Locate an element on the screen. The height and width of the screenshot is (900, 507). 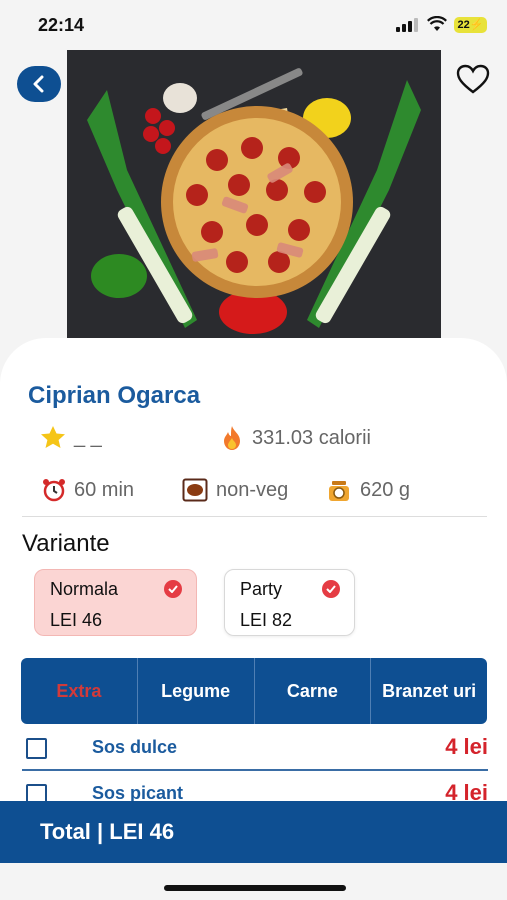
tab-extra: Extra is located at coordinates (79, 691).